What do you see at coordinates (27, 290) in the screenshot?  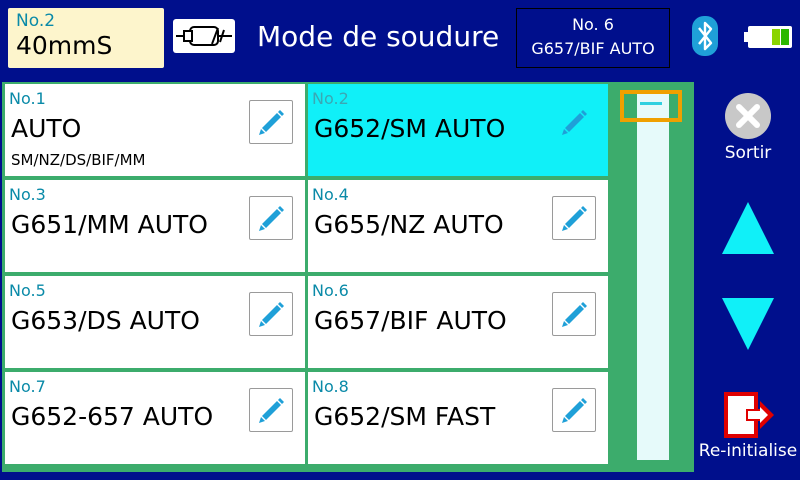 I see `mode-number: No.5` at bounding box center [27, 290].